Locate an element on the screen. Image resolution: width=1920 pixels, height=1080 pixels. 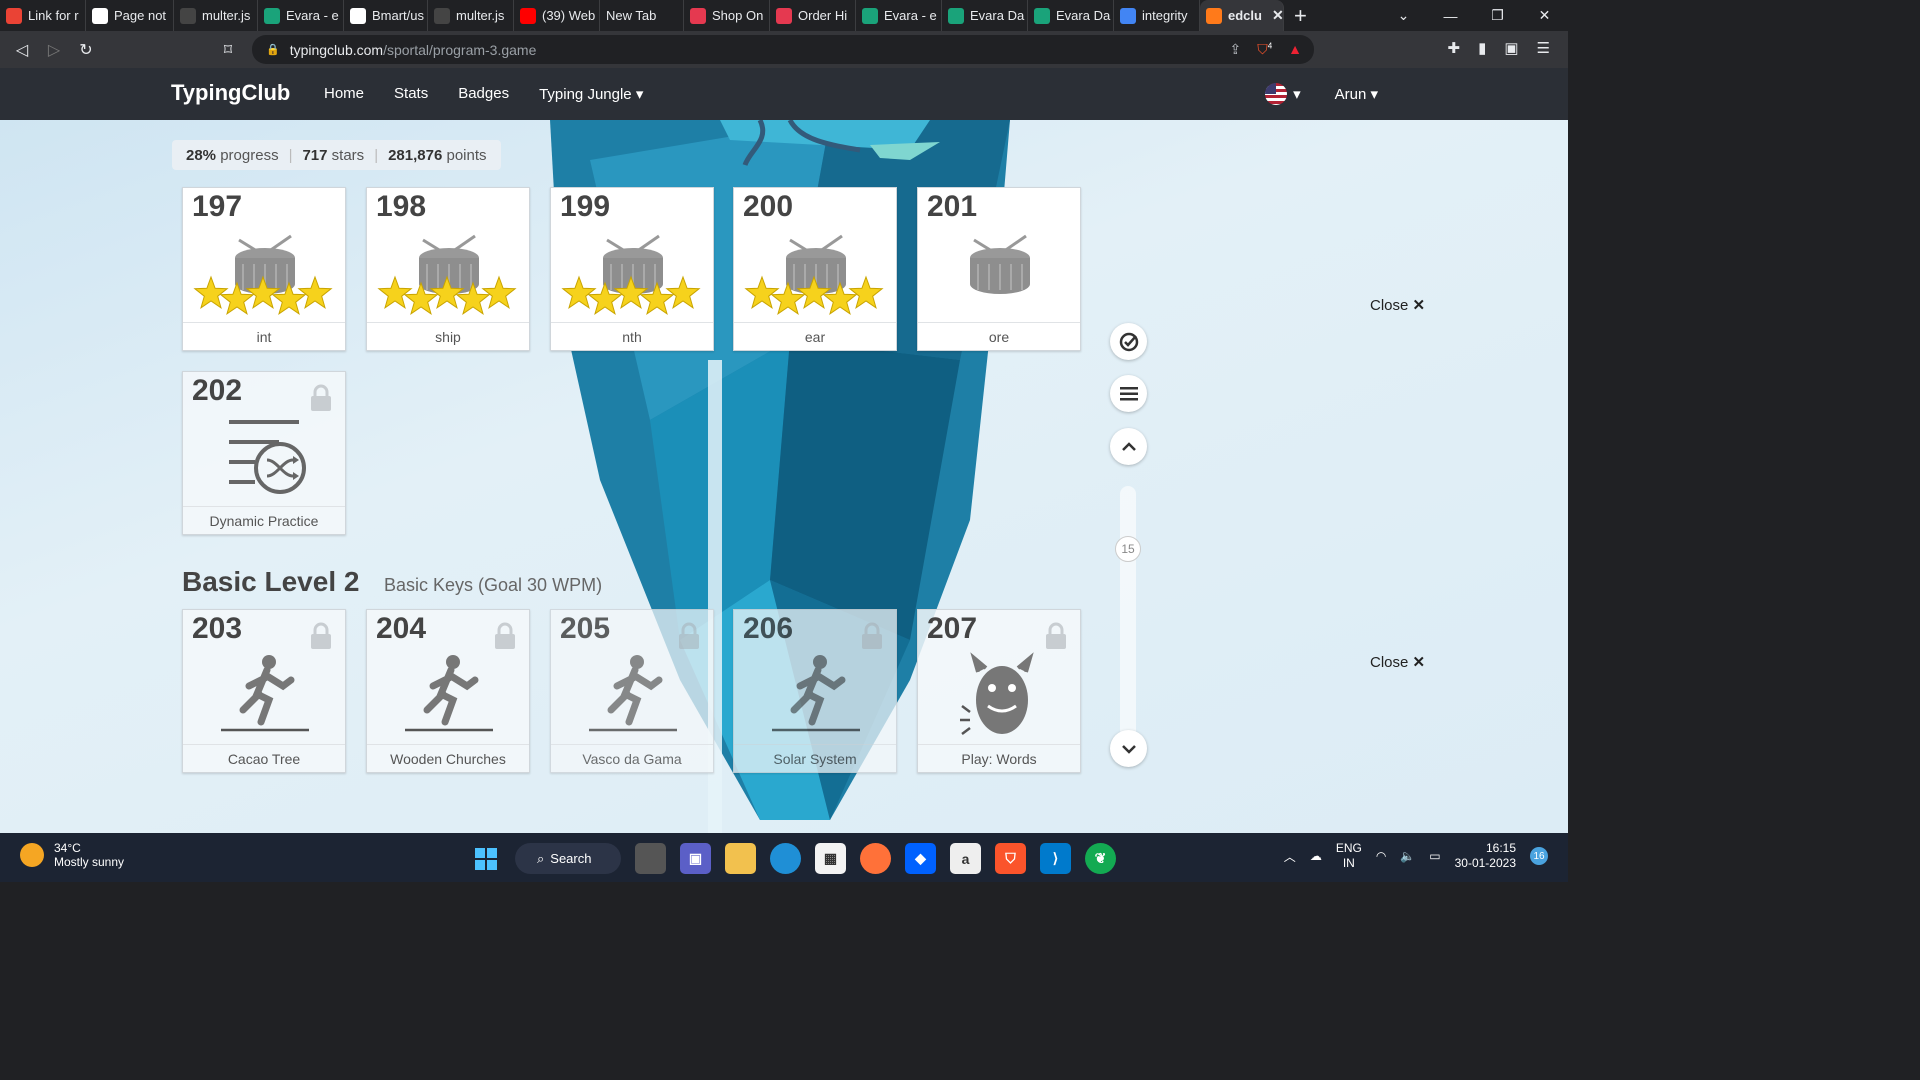
taskbar-search: ⌕ Search is located at coordinates (568, 858).